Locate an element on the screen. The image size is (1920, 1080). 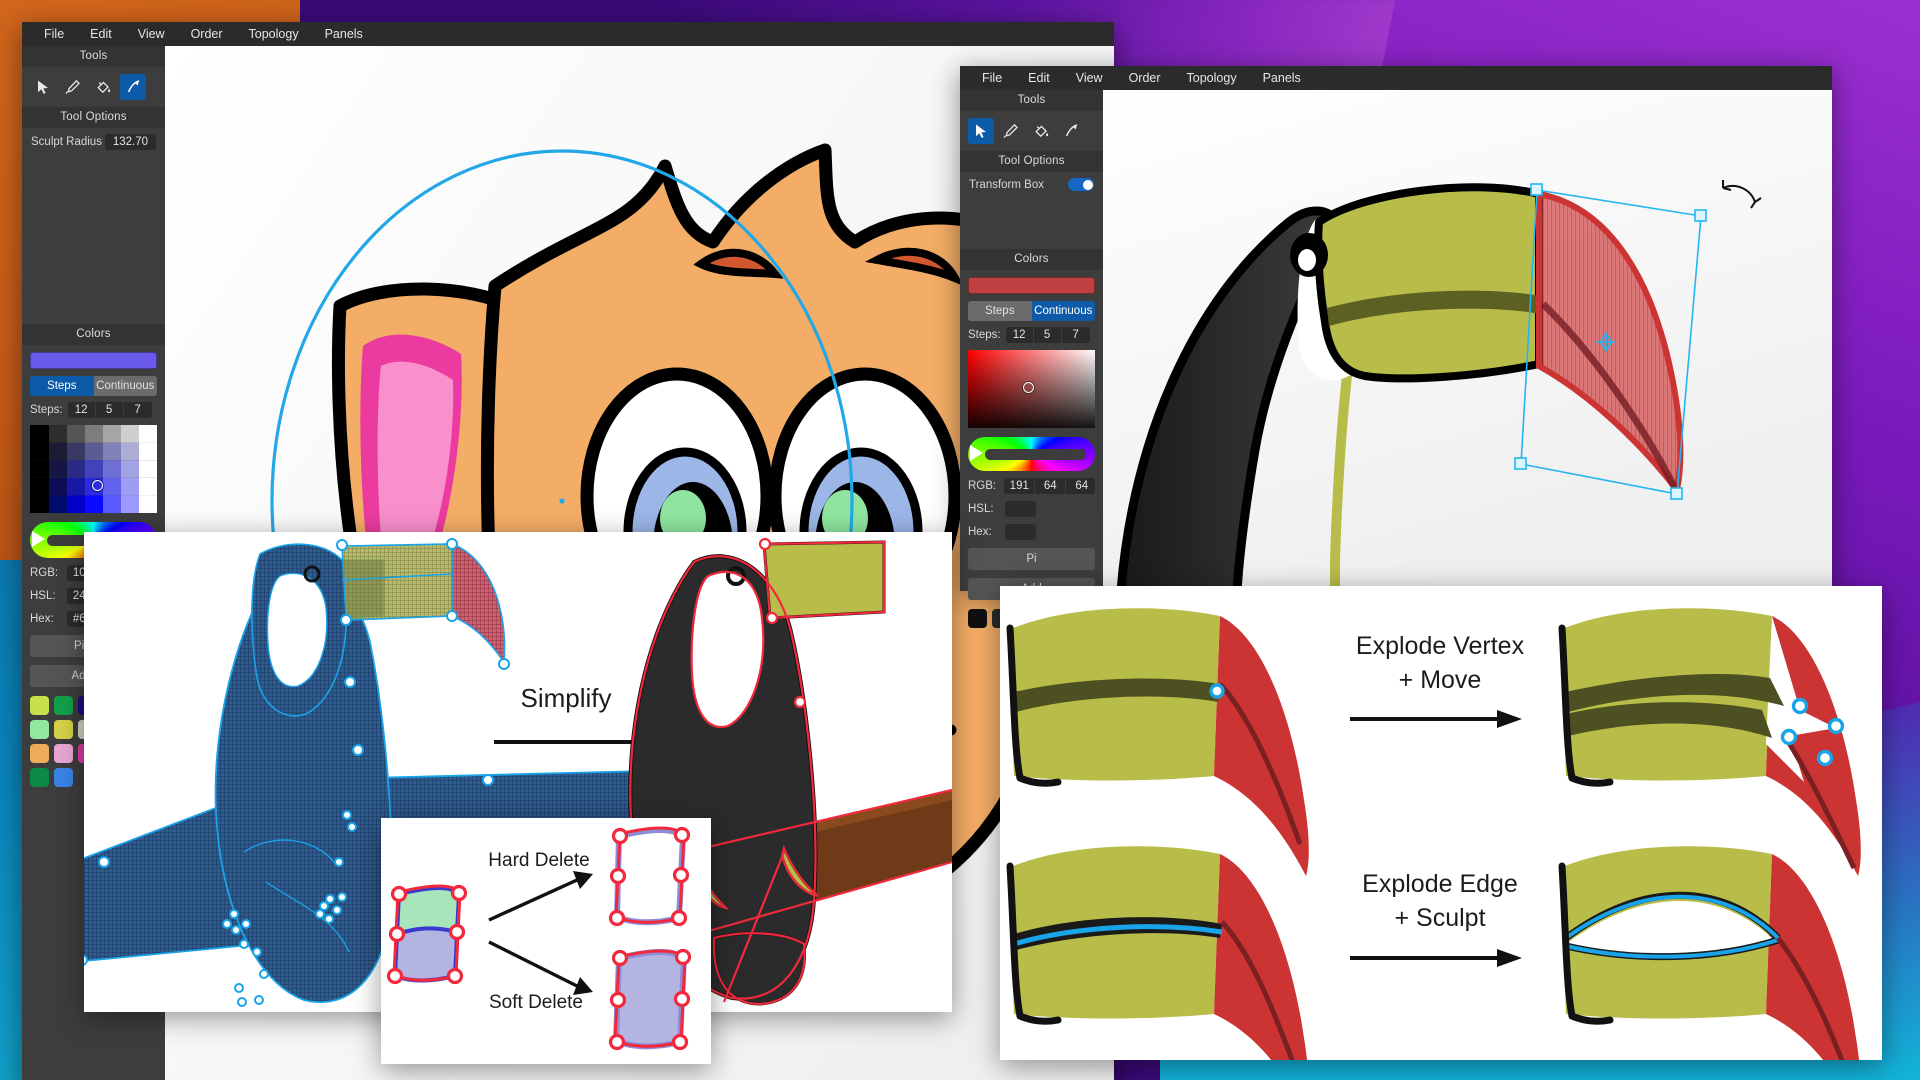
explode-vertex-label-1: Explode Vertex is located at coordinates (1440, 646).